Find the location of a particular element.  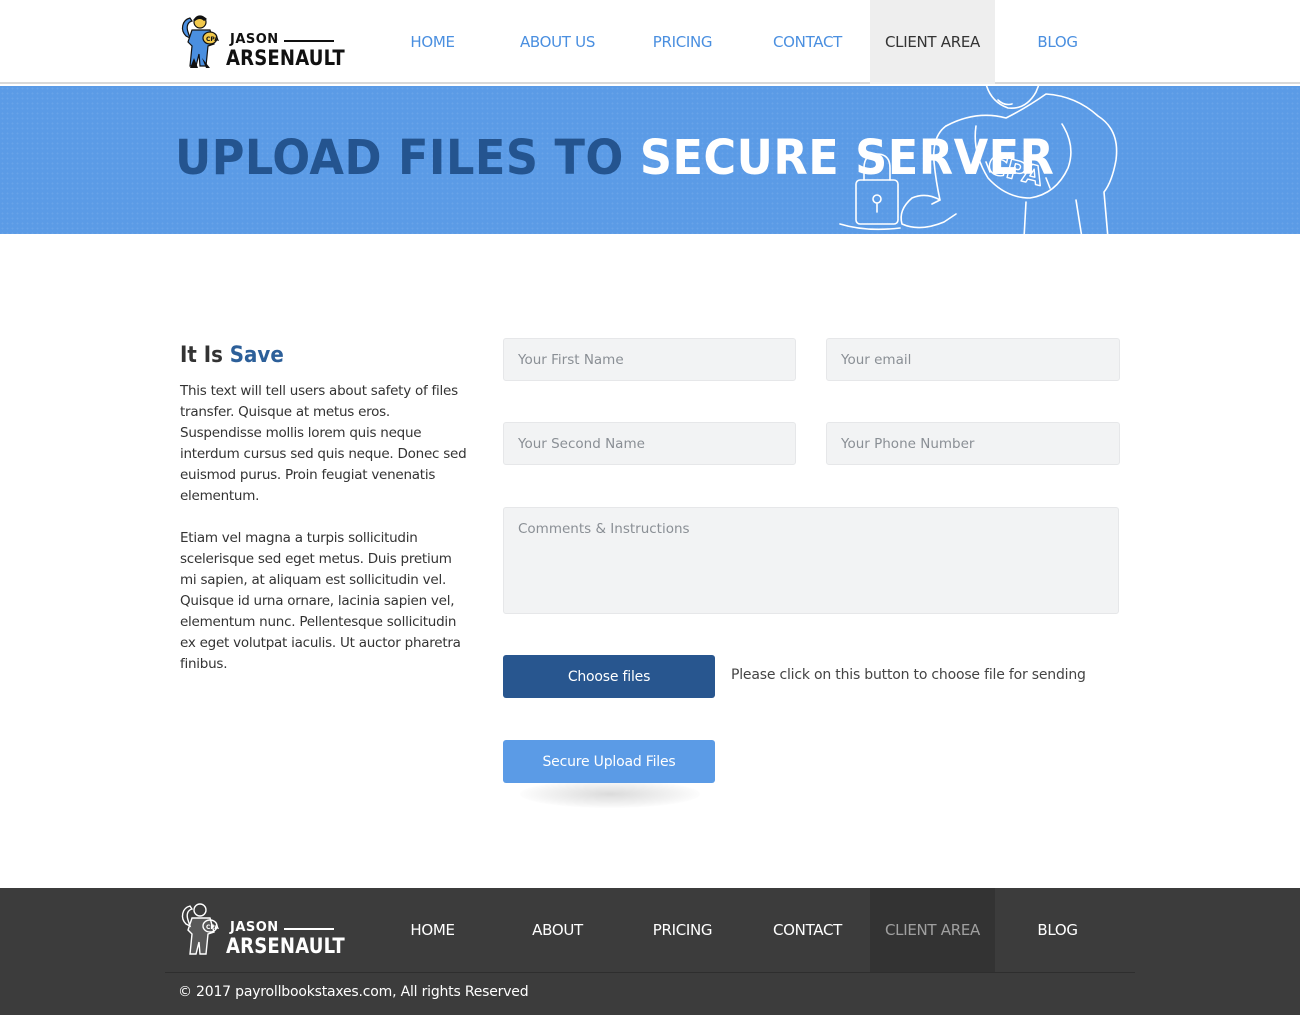

footer-nav-client-area: CLIENT AREA is located at coordinates (932, 930).